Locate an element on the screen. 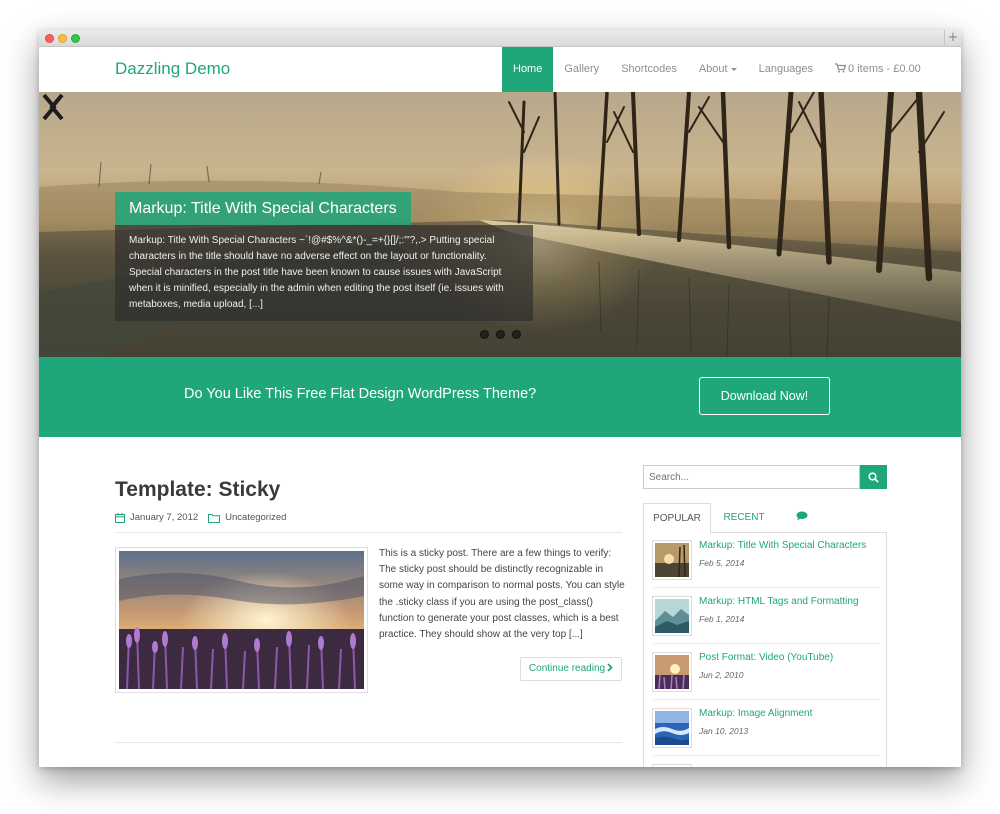 The image size is (1000, 814). download-now-button: Download Now! is located at coordinates (764, 396).